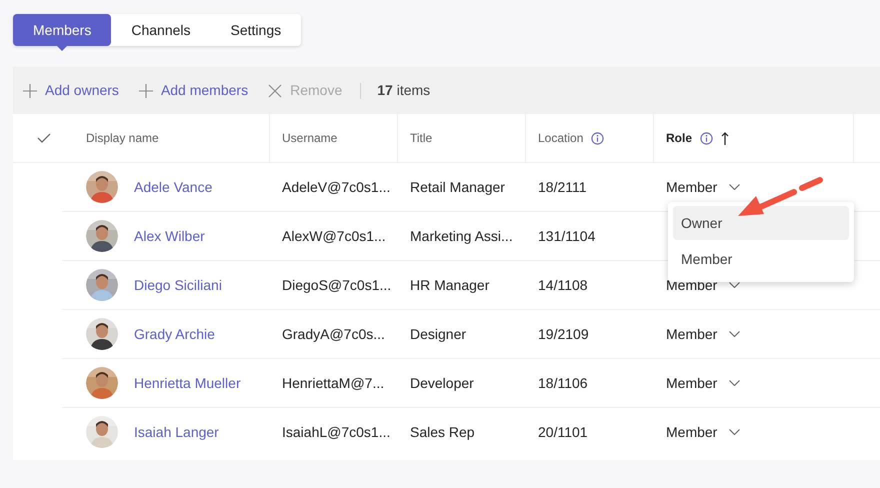 This screenshot has width=880, height=488. What do you see at coordinates (563, 285) in the screenshot?
I see `location: 14/1108` at bounding box center [563, 285].